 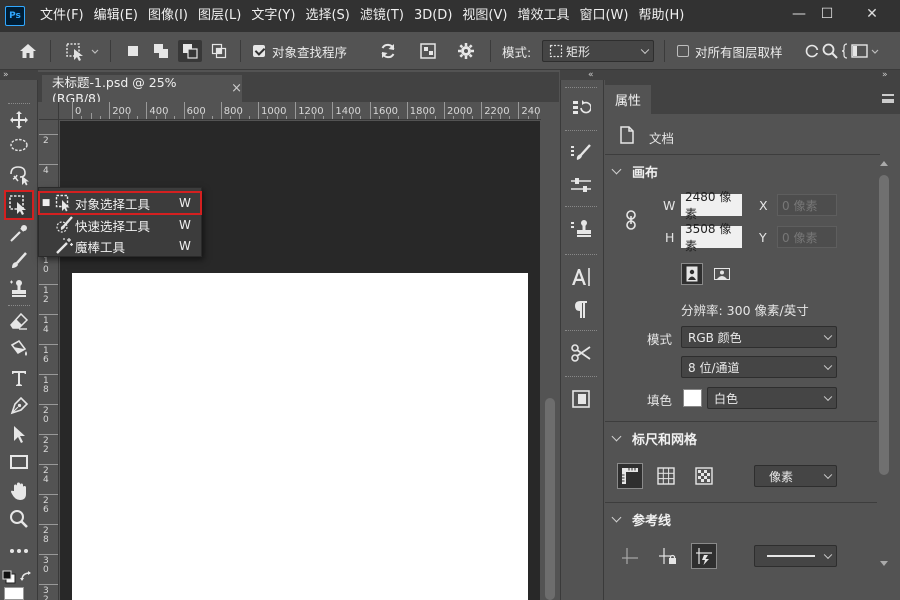 What do you see at coordinates (28, 51) in the screenshot?
I see `home-icon` at bounding box center [28, 51].